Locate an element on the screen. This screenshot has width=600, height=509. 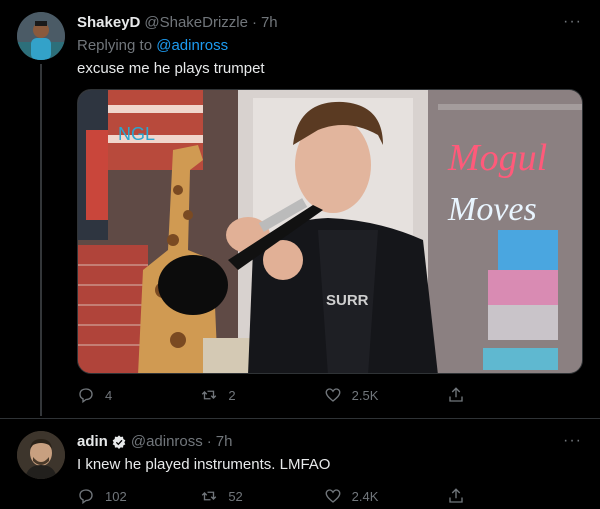
like-count: 2.4K is located at coordinates (365, 496).